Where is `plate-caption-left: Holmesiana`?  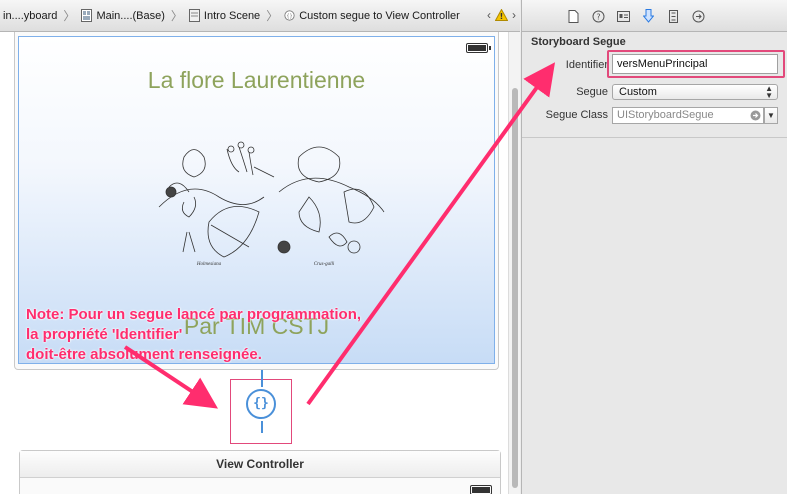
plate-caption-left: Holmesiana is located at coordinates (209, 264).